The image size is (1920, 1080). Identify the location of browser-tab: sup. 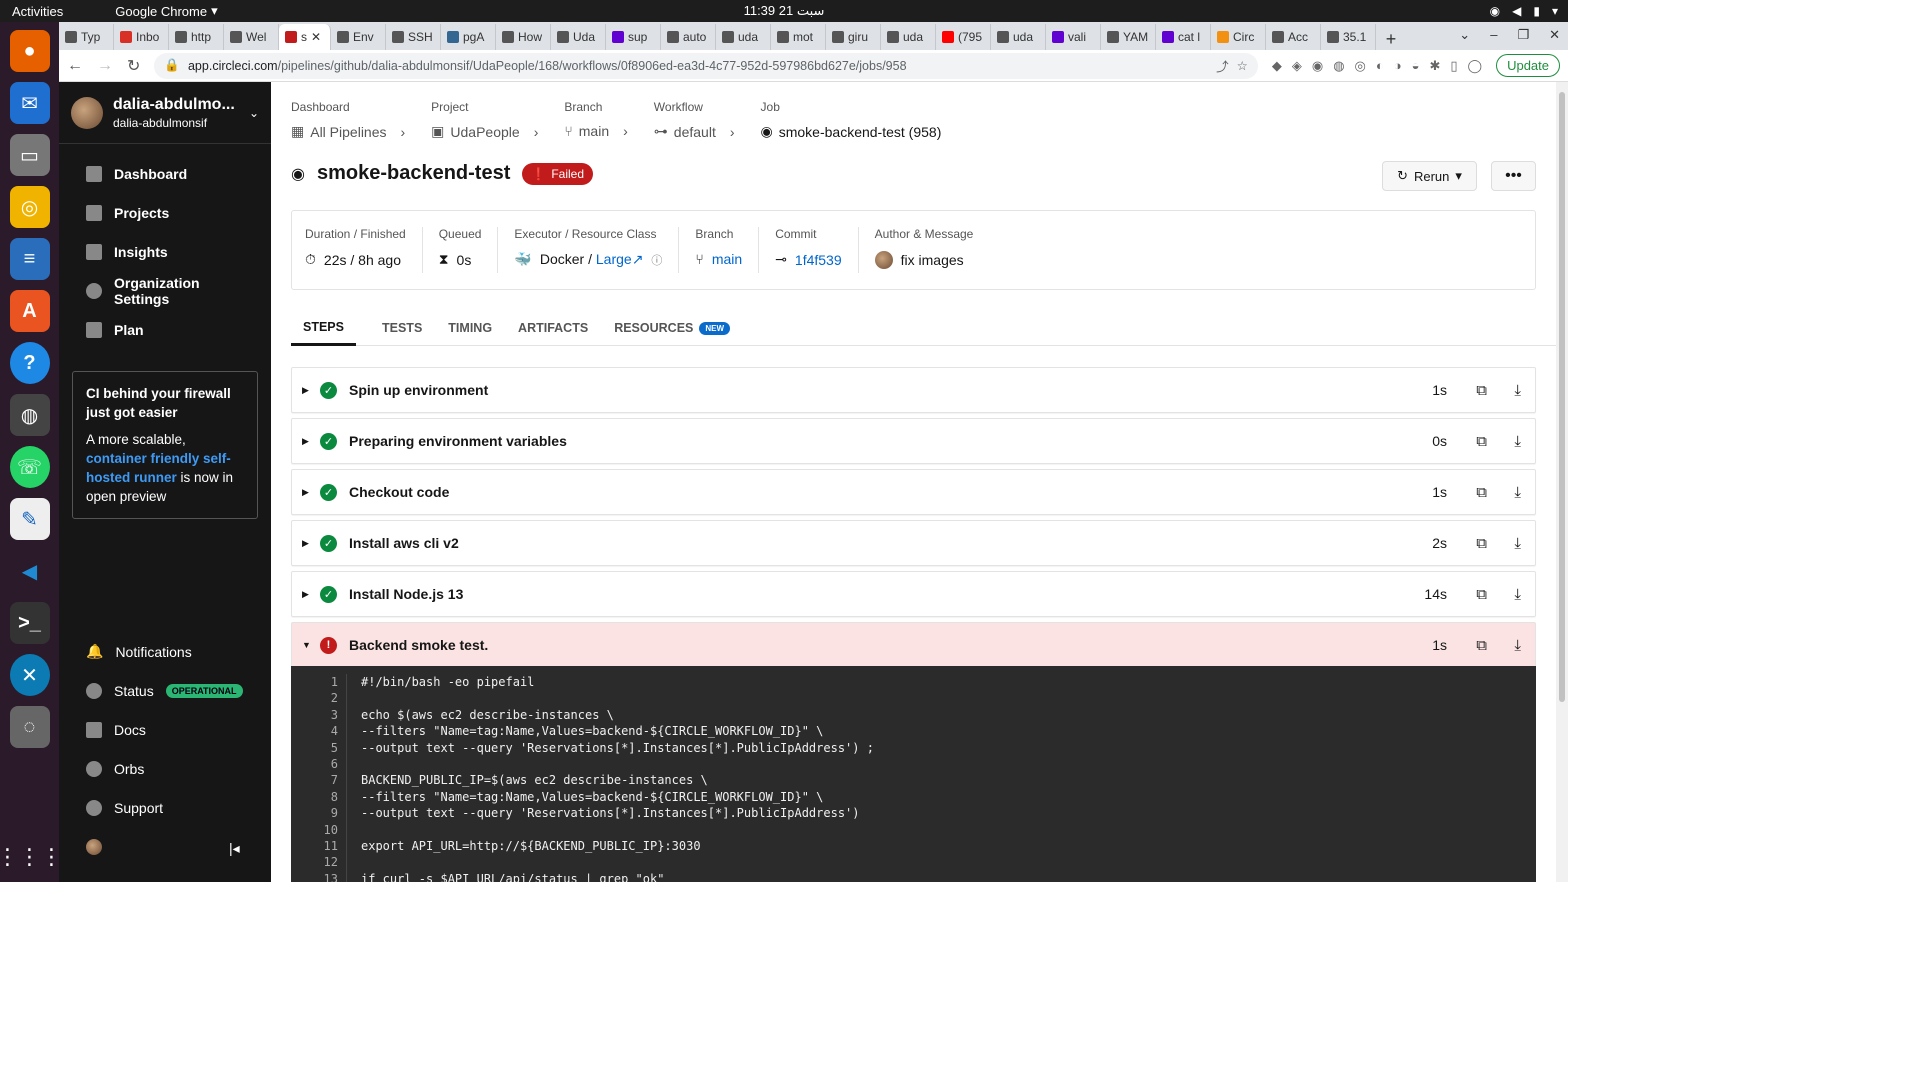
(633, 37).